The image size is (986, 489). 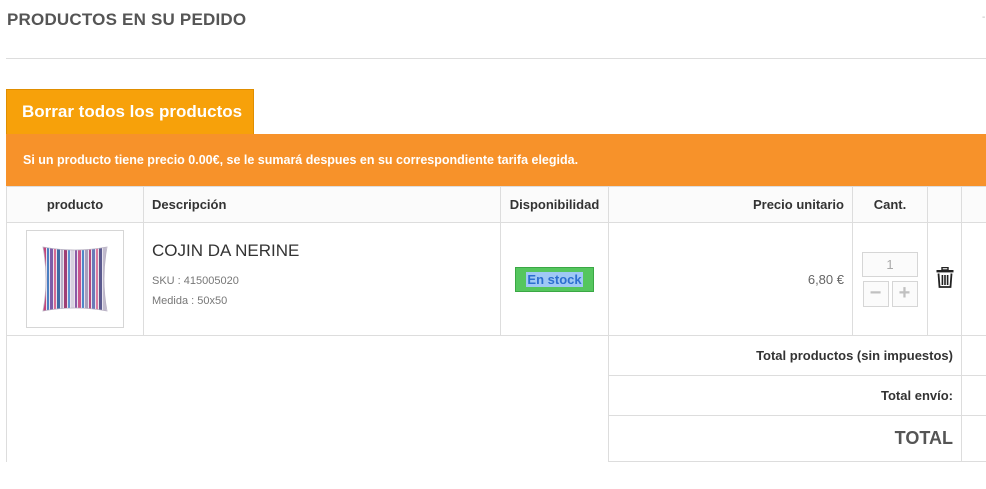 I want to click on striped-cushion-image, so click(x=75, y=279).